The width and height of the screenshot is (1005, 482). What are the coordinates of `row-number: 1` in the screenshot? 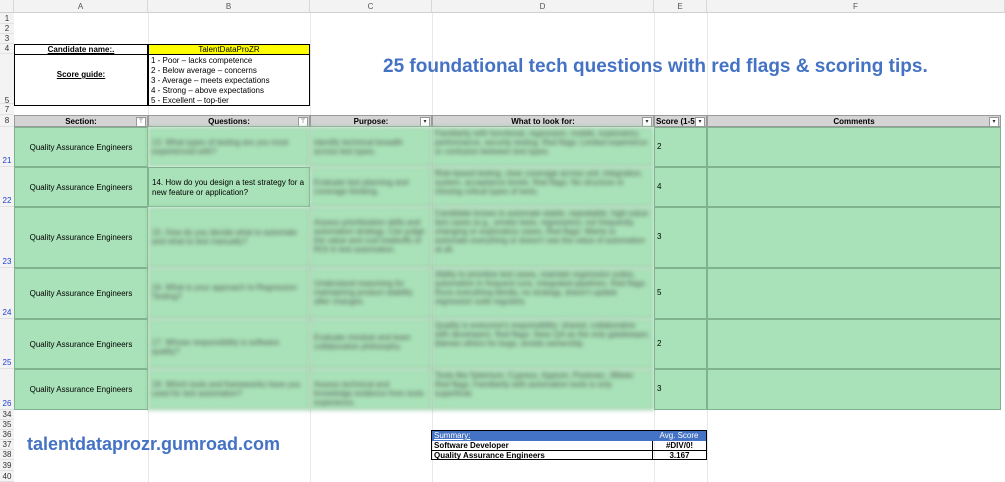 It's located at (7, 18).